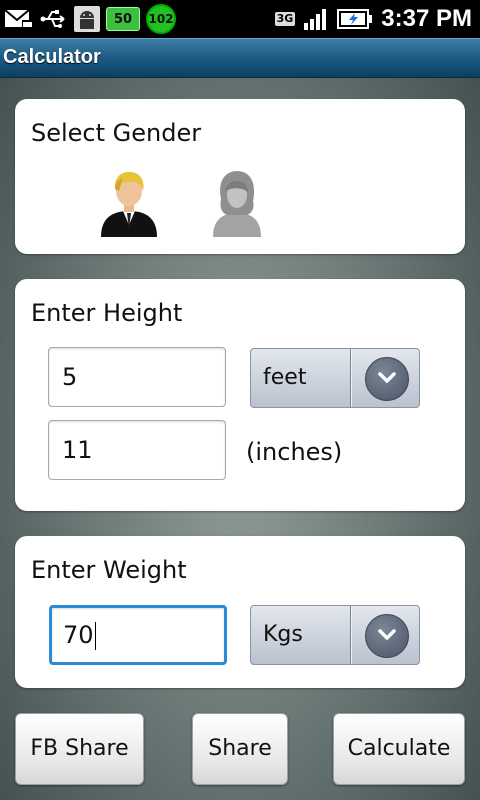 The image size is (480, 800). Describe the element at coordinates (52, 57) in the screenshot. I see `app-title: Calculator` at that location.